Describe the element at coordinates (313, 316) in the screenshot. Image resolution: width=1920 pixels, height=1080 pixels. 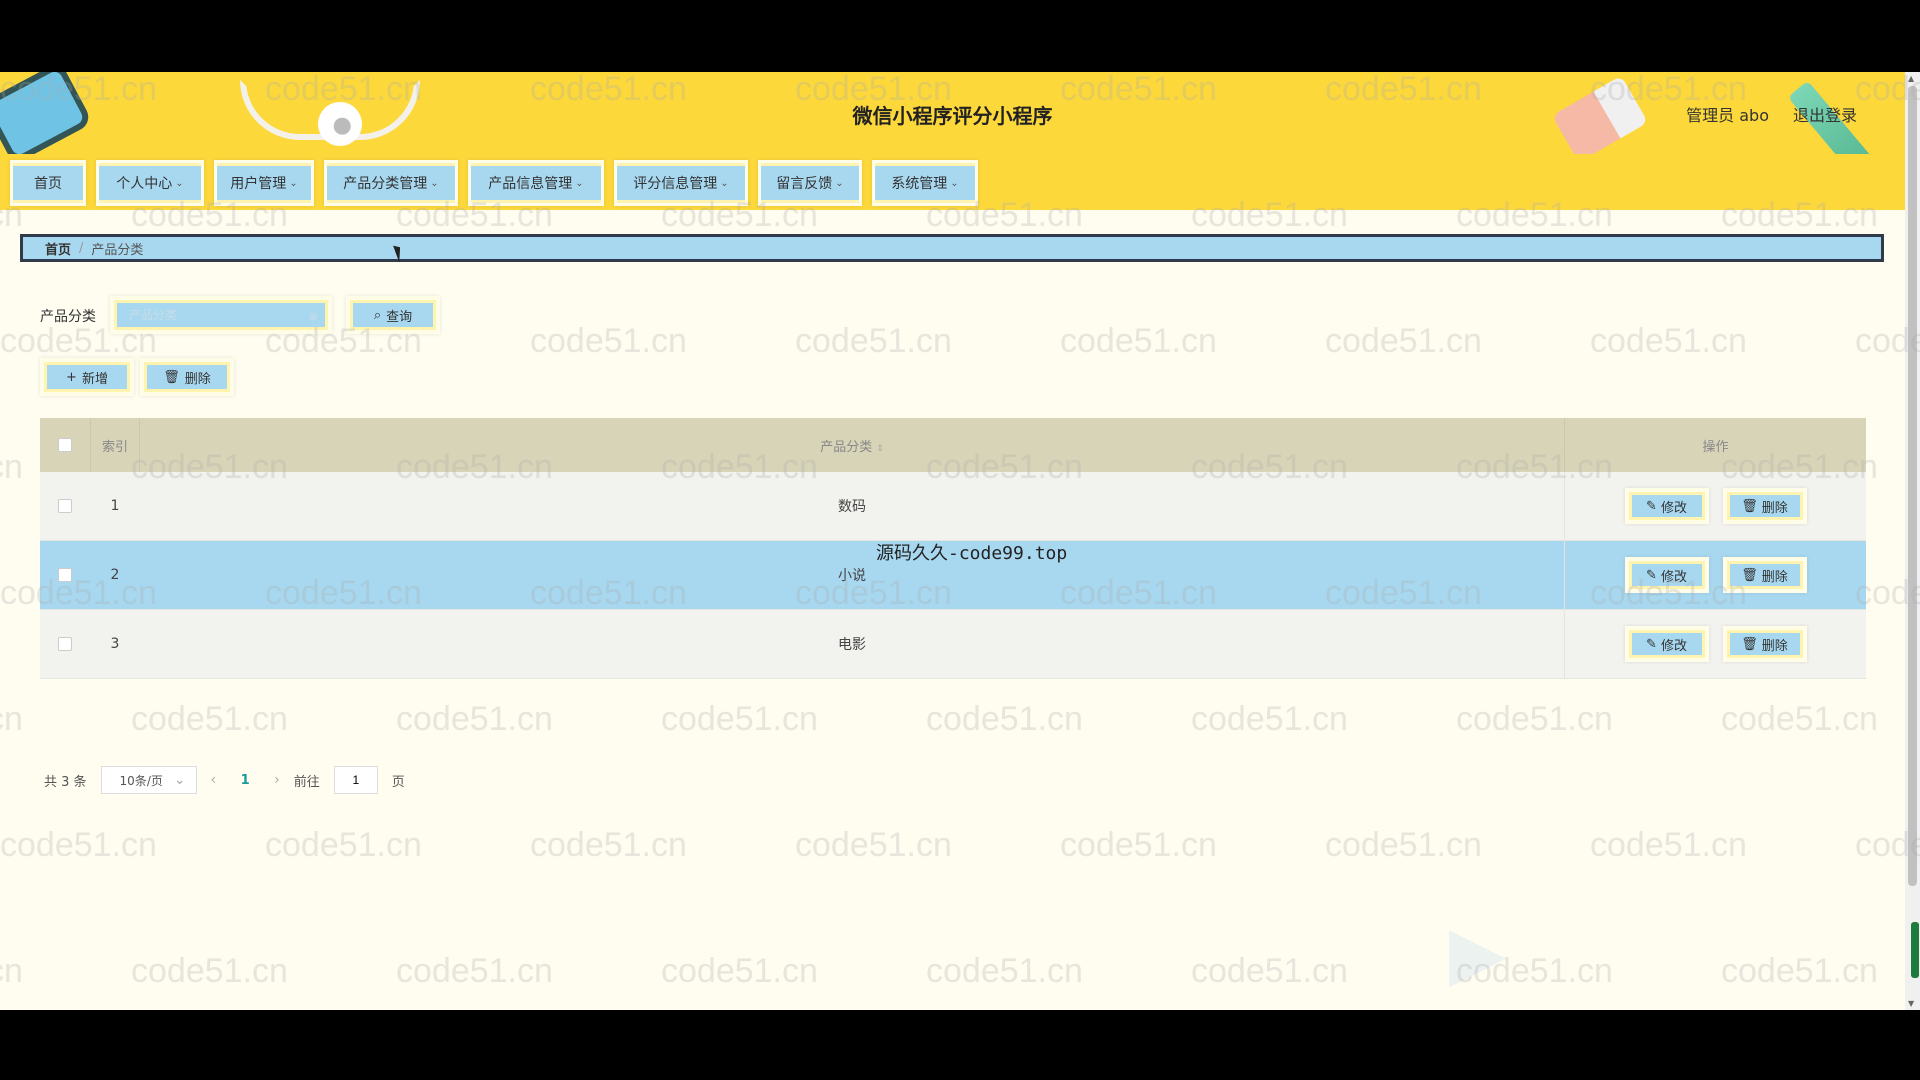
I see `clear-icon: ⊗` at that location.